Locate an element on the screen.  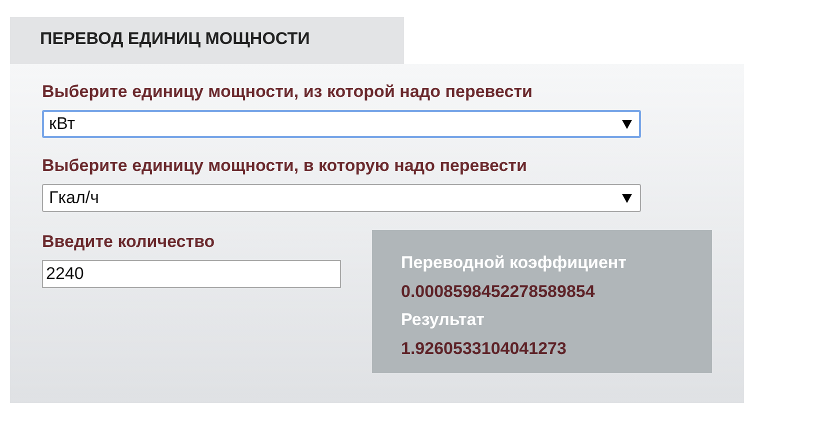
unit-dropdown: кВт is located at coordinates (341, 124).